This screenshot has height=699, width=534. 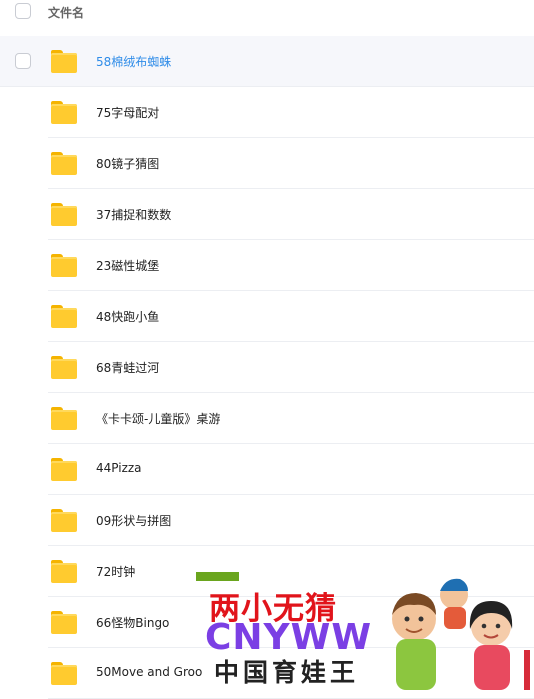 What do you see at coordinates (158, 418) in the screenshot?
I see `file-name: 《卡卡颂-儿童版》桌游` at bounding box center [158, 418].